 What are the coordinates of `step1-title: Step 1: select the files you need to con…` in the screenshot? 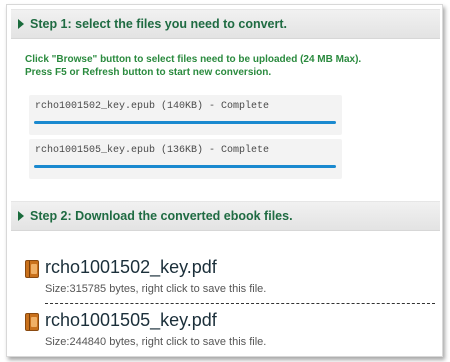 It's located at (159, 24).